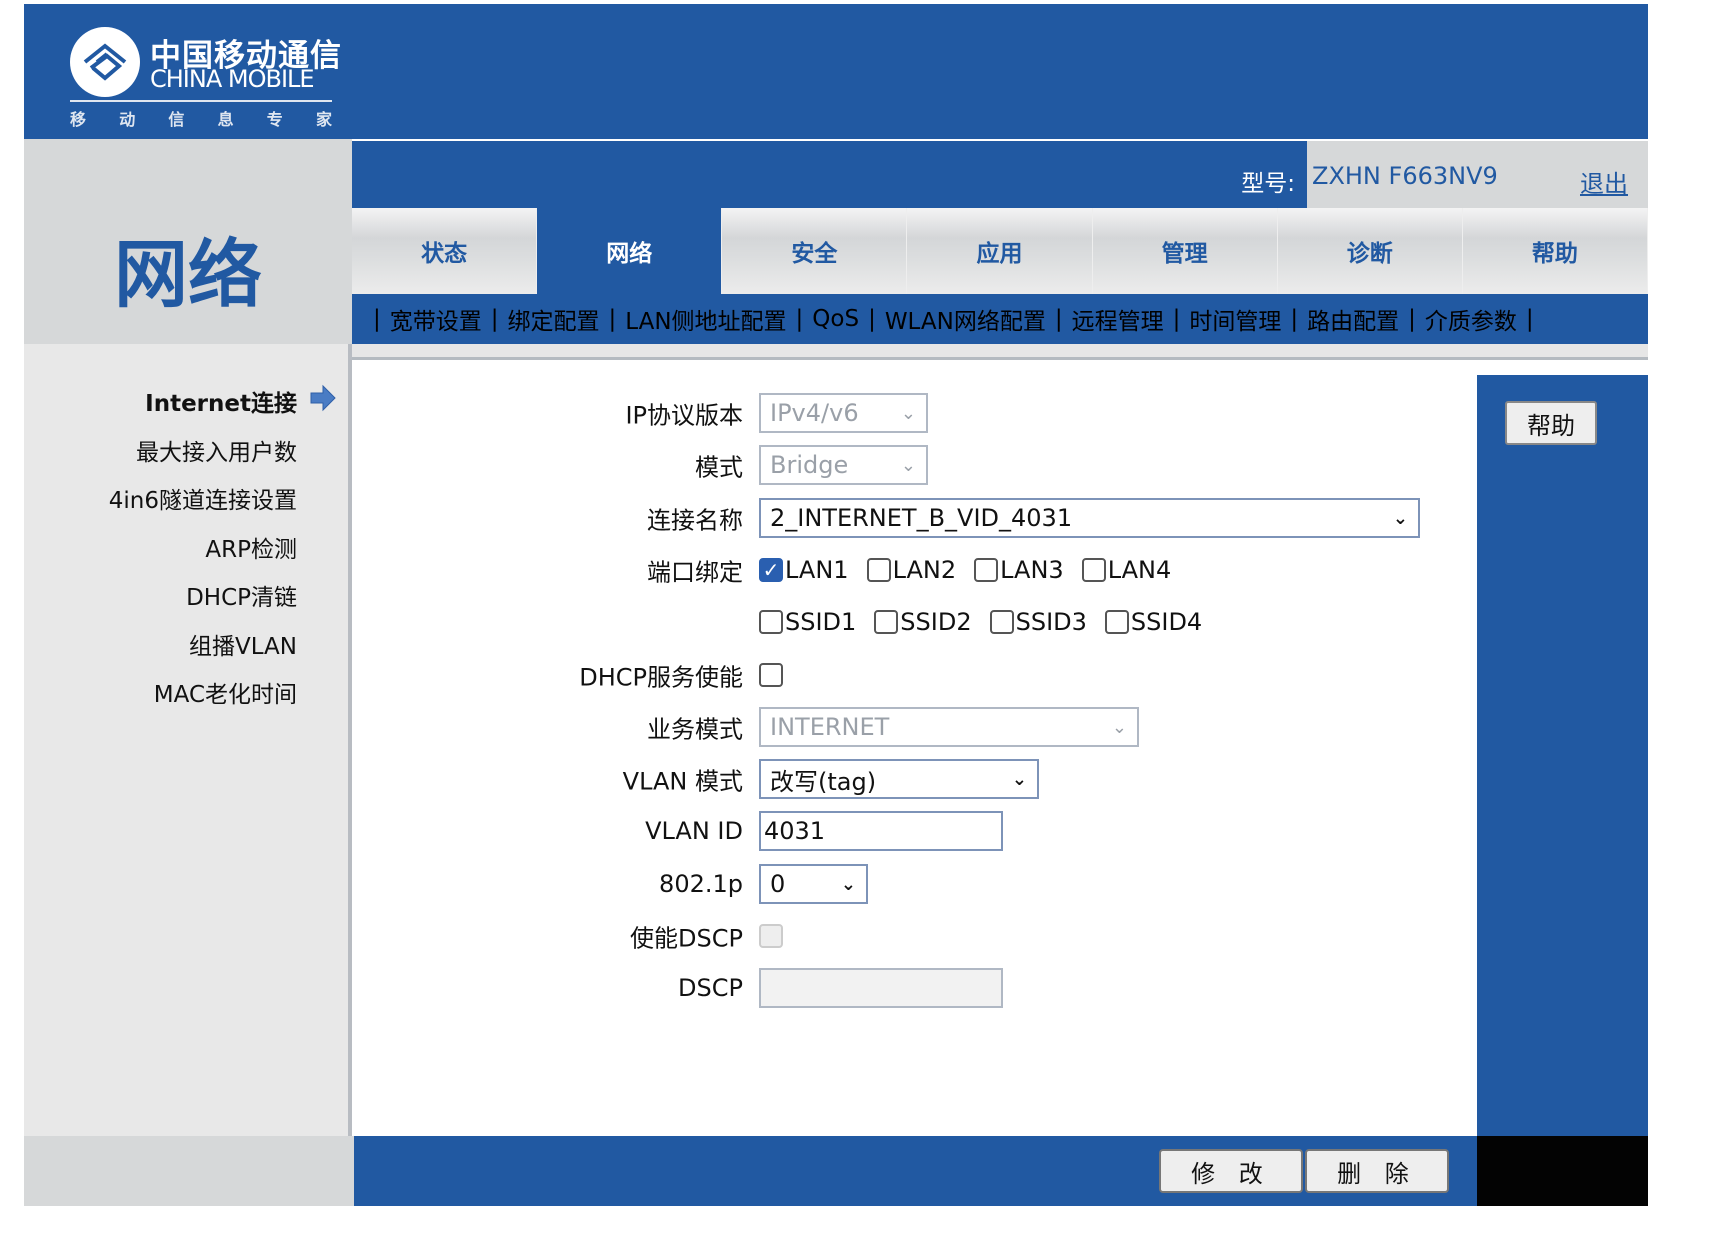  Describe the element at coordinates (695, 520) in the screenshot. I see `connection-name-label: 连接名称` at that location.